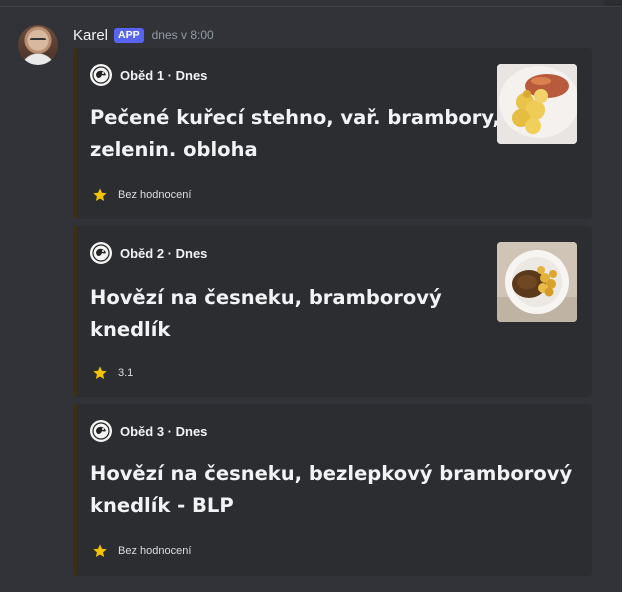 This screenshot has height=592, width=622. Describe the element at coordinates (174, 149) in the screenshot. I see `embed-title-line: zelenin. obloha` at that location.